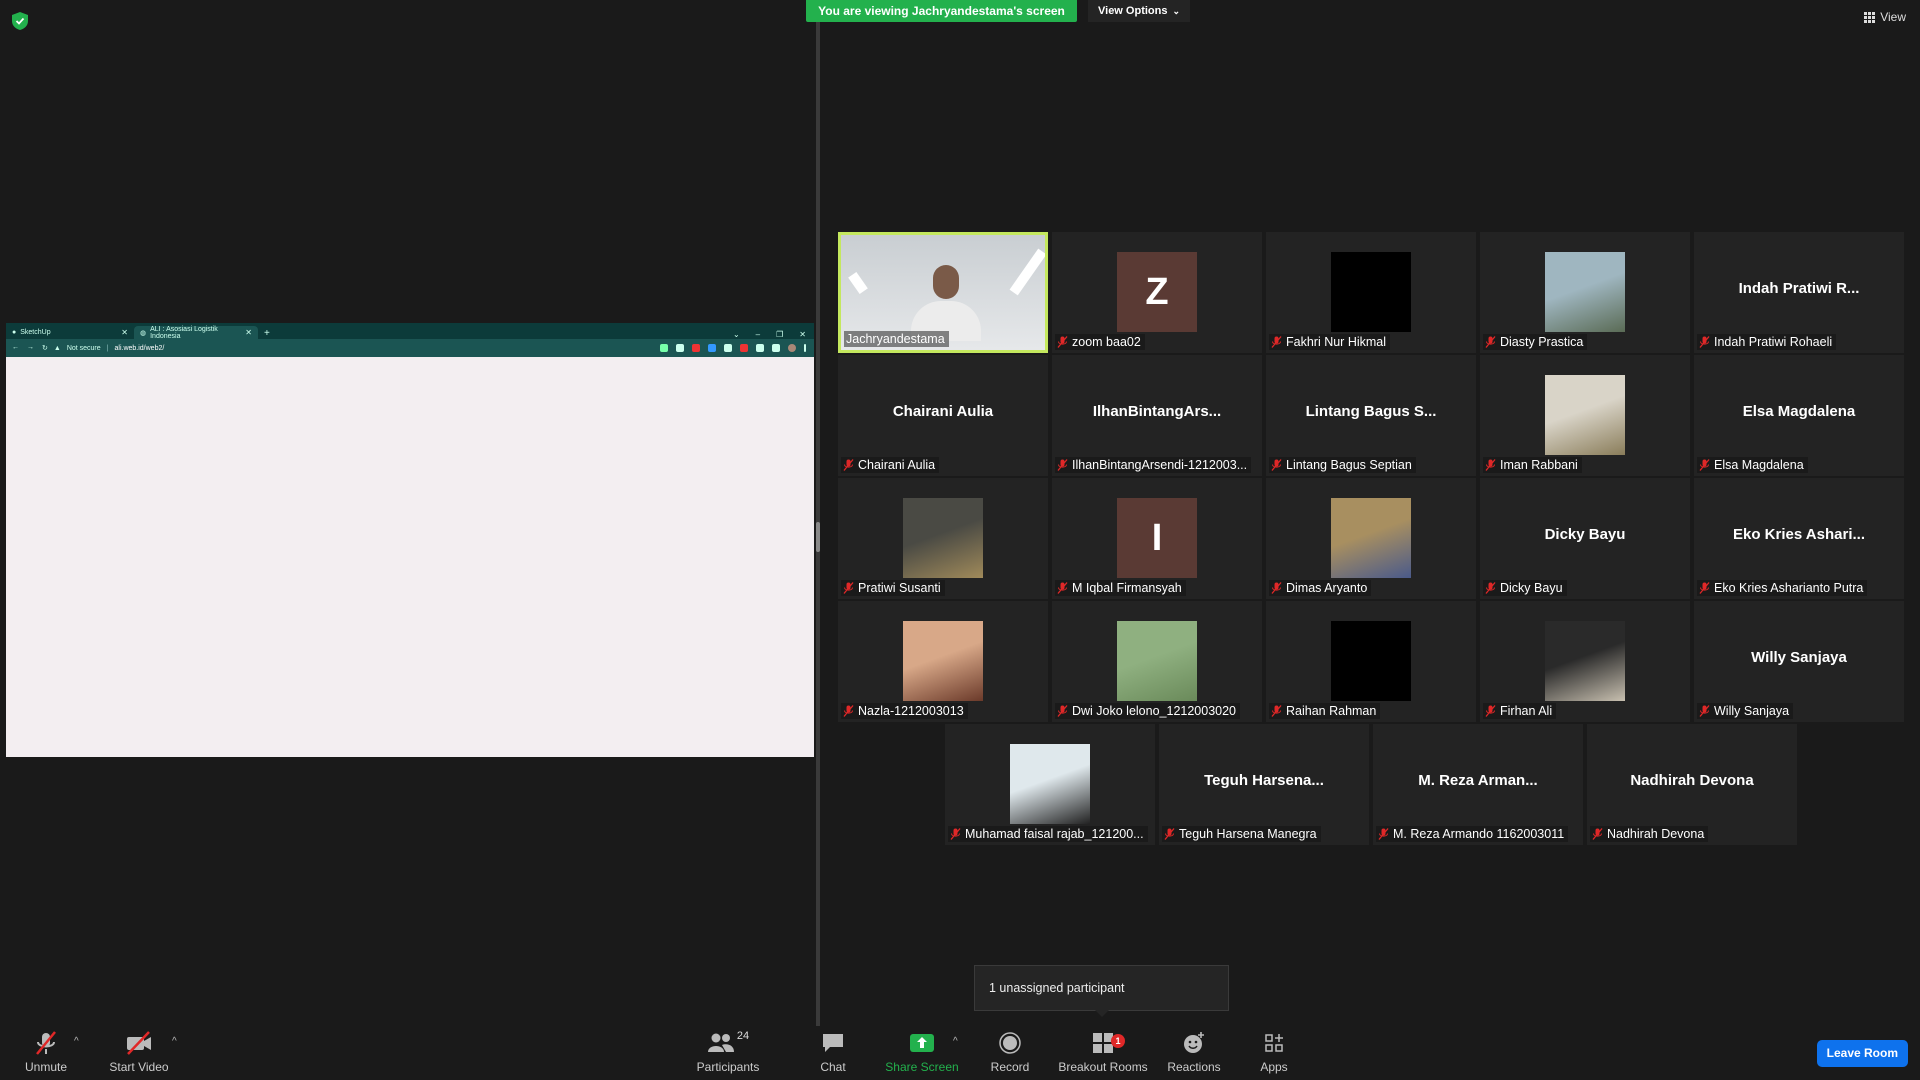 The width and height of the screenshot is (1920, 1080). What do you see at coordinates (410, 348) in the screenshot?
I see `browser-address-bar: ← → ↻ ▲ Not secure | ali.web.id/web2/` at bounding box center [410, 348].